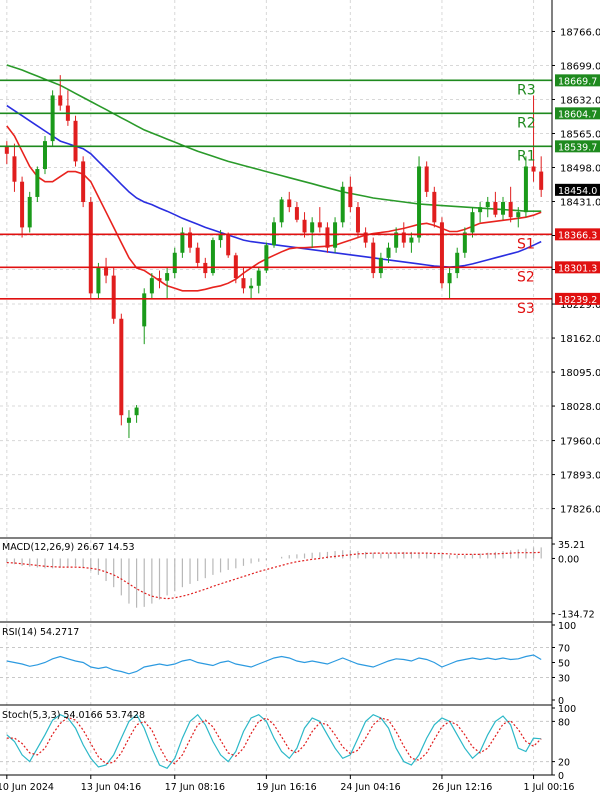 The width and height of the screenshot is (600, 797). Describe the element at coordinates (564, 763) in the screenshot. I see `stoch-tick-label: 20` at that location.